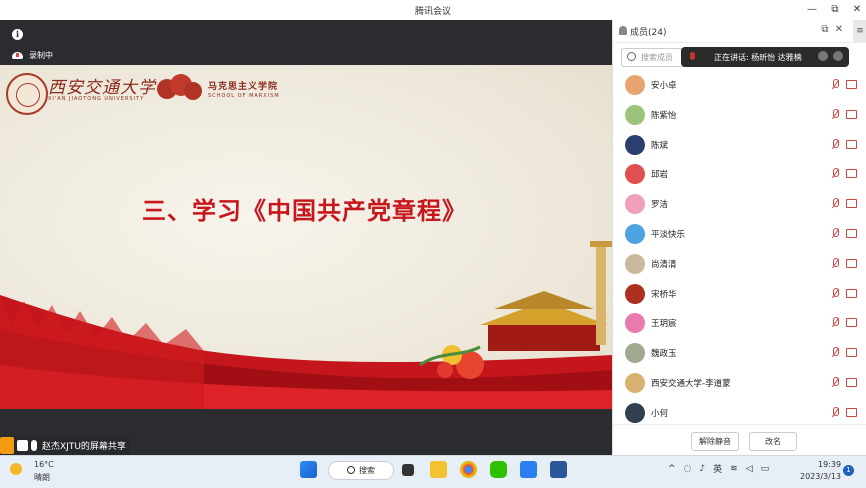 This screenshot has width=866, height=488. What do you see at coordinates (34, 445) in the screenshot?
I see `microphone-icon` at bounding box center [34, 445].